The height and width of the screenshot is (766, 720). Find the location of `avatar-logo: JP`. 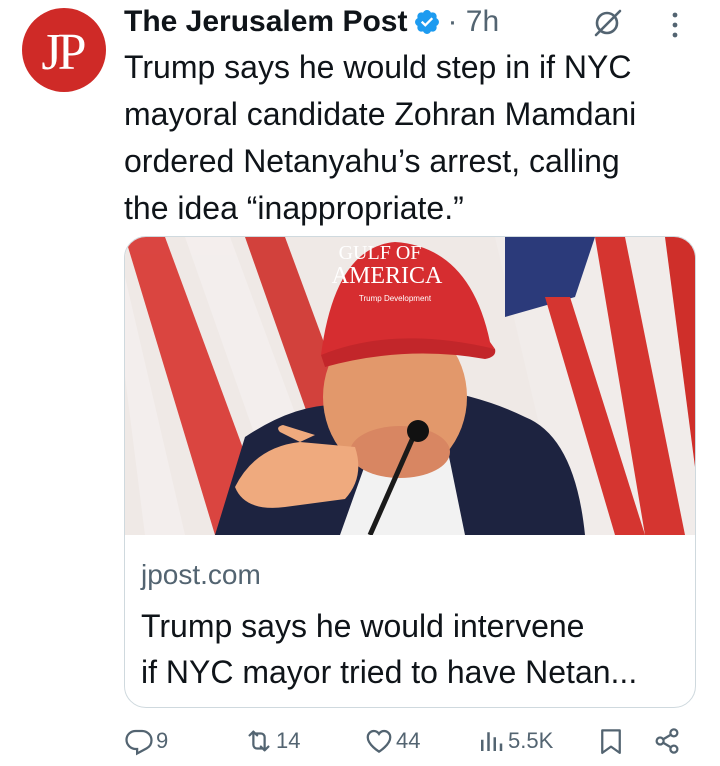

avatar-logo: JP is located at coordinates (63, 52).